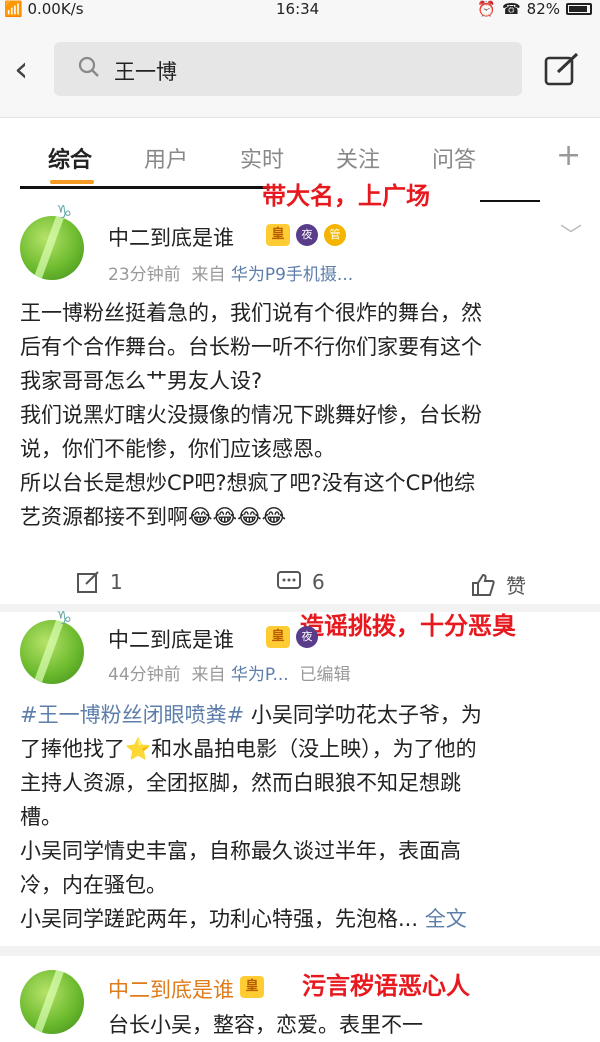 This screenshot has height=1042, width=600. Describe the element at coordinates (346, 196) in the screenshot. I see `annotation-text: 带大名，上广场` at that location.